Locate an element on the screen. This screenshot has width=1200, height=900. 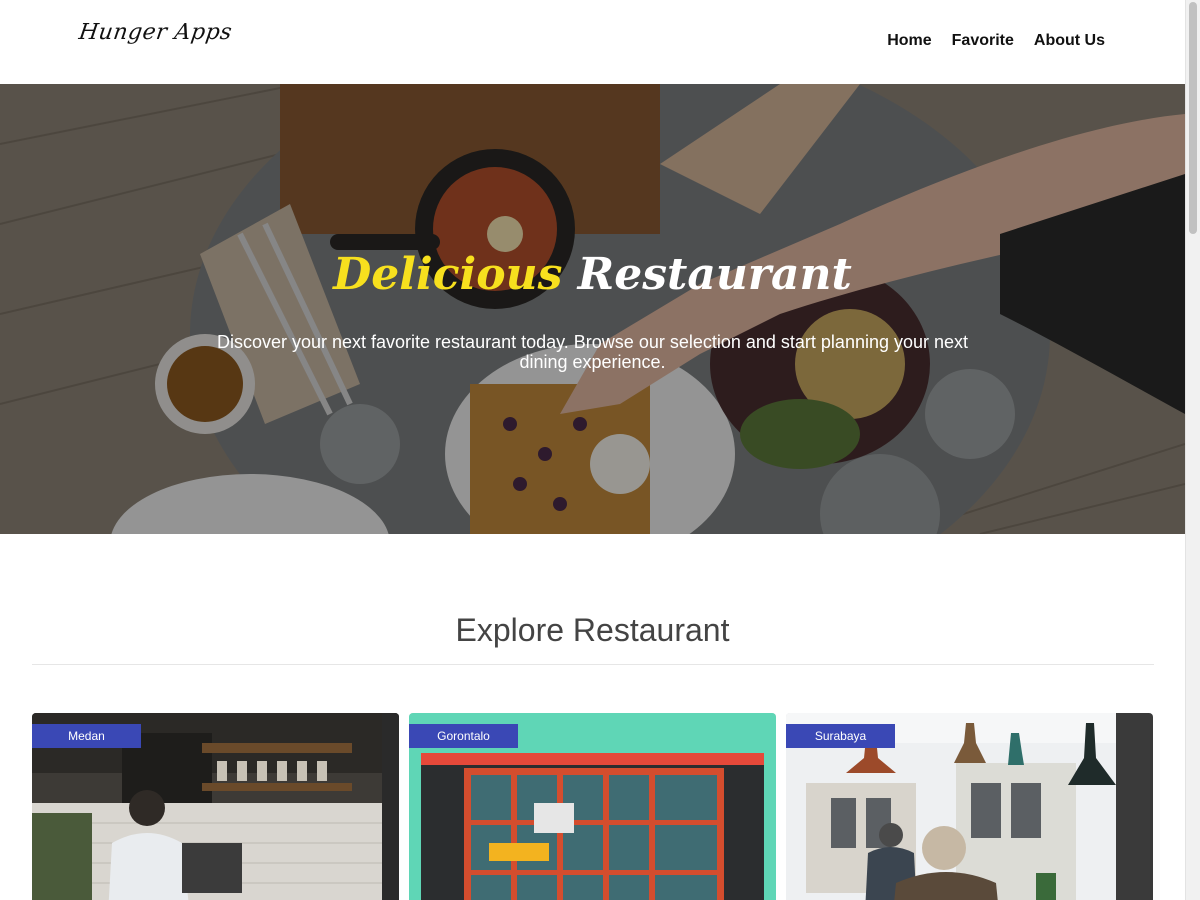
explore-title: Explore Restaurant is located at coordinates (592, 630).